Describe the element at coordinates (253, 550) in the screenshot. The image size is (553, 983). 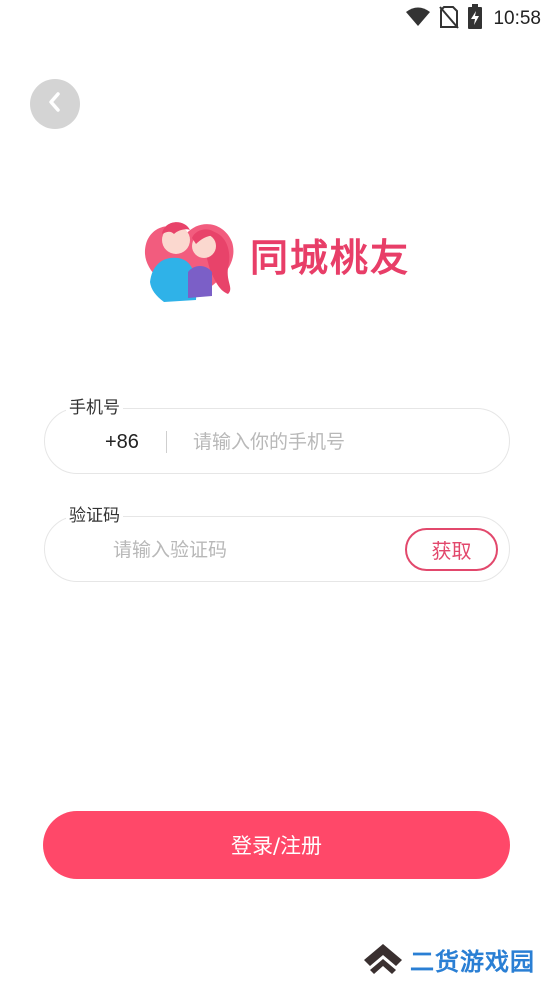
I see `code-input` at that location.